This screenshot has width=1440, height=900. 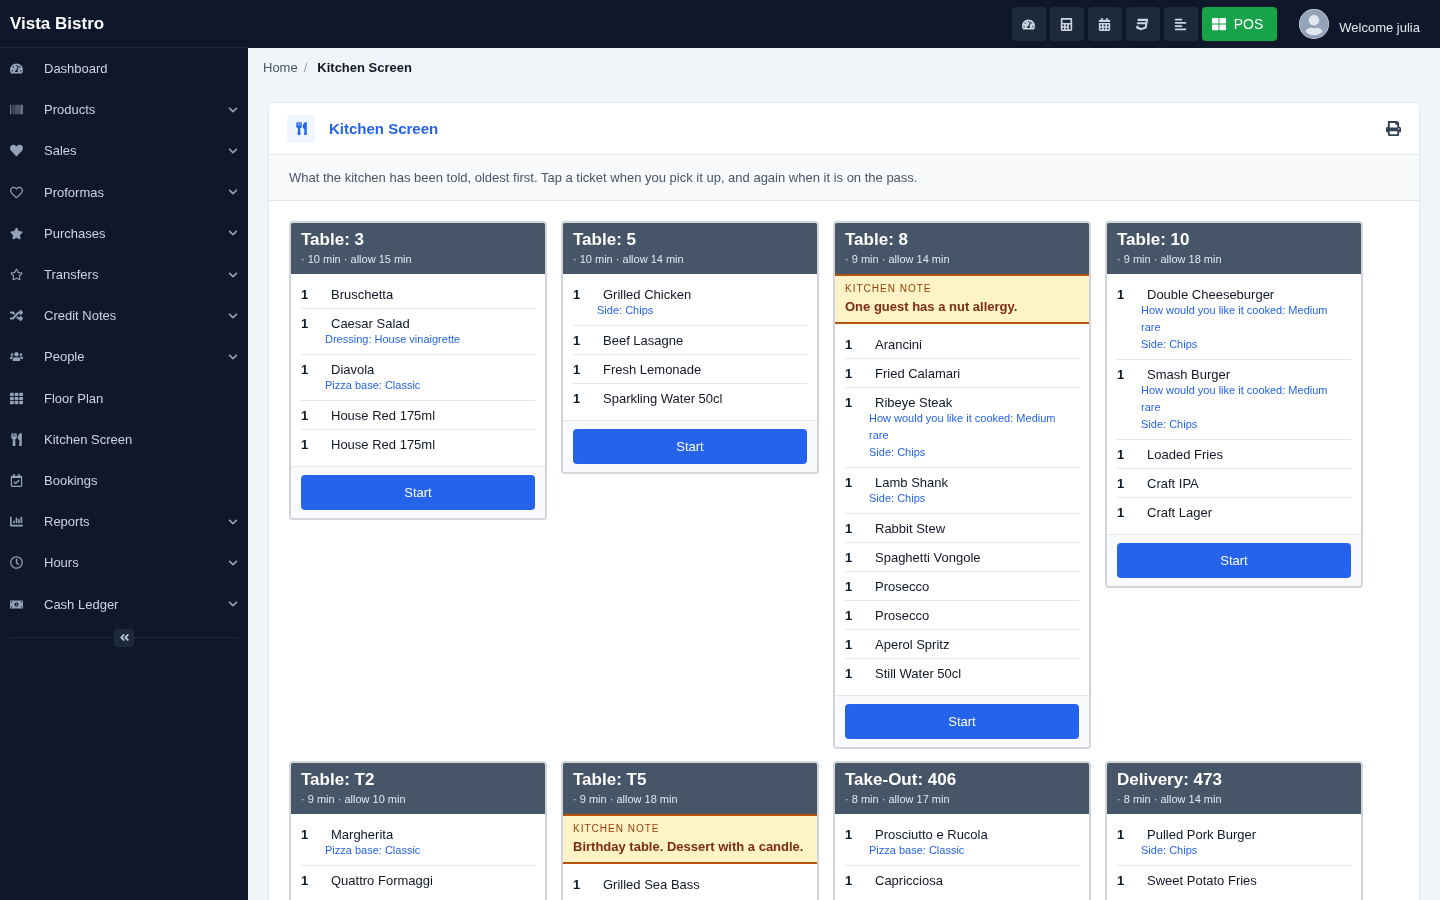 What do you see at coordinates (1314, 24) in the screenshot?
I see `avatar-icon` at bounding box center [1314, 24].